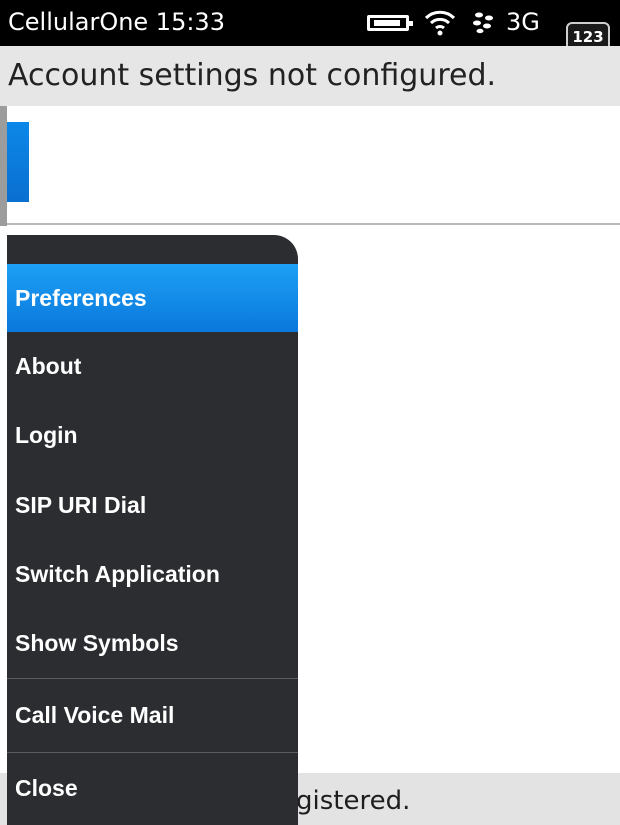  I want to click on wifi-icon, so click(440, 23).